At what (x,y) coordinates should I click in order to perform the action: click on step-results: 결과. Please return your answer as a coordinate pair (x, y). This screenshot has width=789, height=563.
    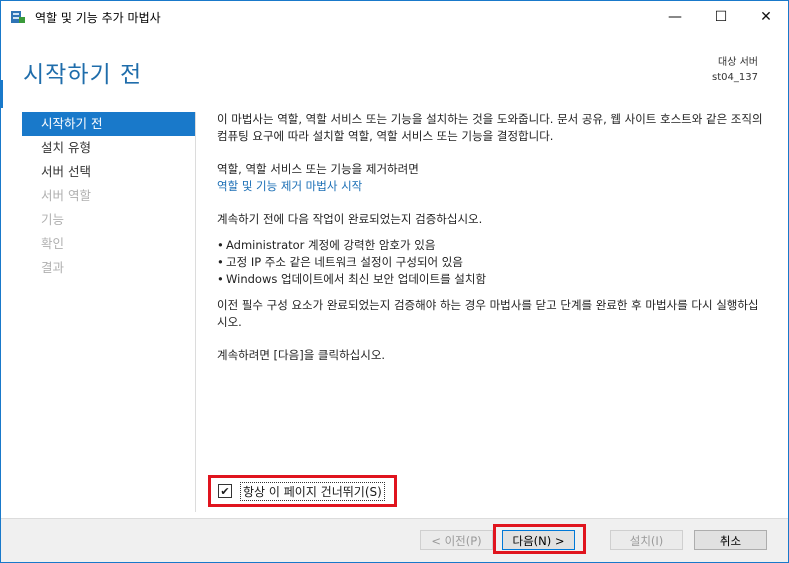
    Looking at the image, I should click on (53, 267).